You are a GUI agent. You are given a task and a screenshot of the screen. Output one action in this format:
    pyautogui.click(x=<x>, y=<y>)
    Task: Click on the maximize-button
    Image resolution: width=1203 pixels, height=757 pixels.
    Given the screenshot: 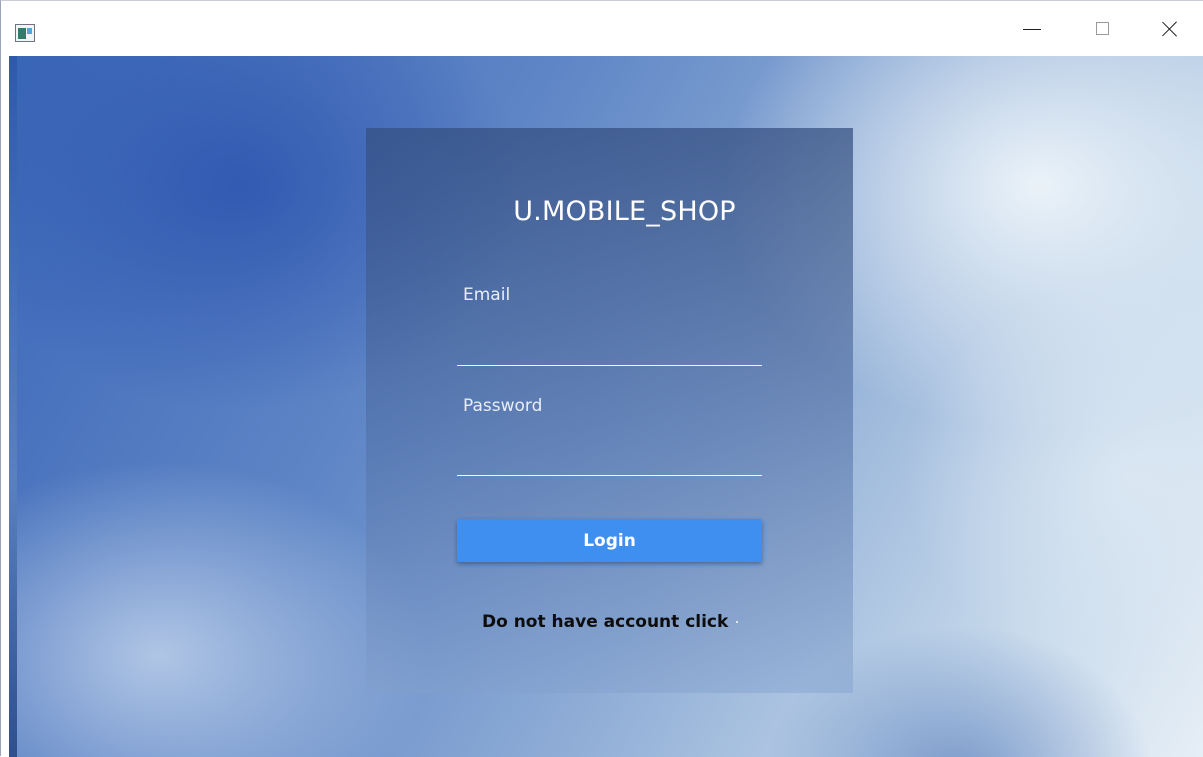 What is the action you would take?
    pyautogui.click(x=1102, y=28)
    